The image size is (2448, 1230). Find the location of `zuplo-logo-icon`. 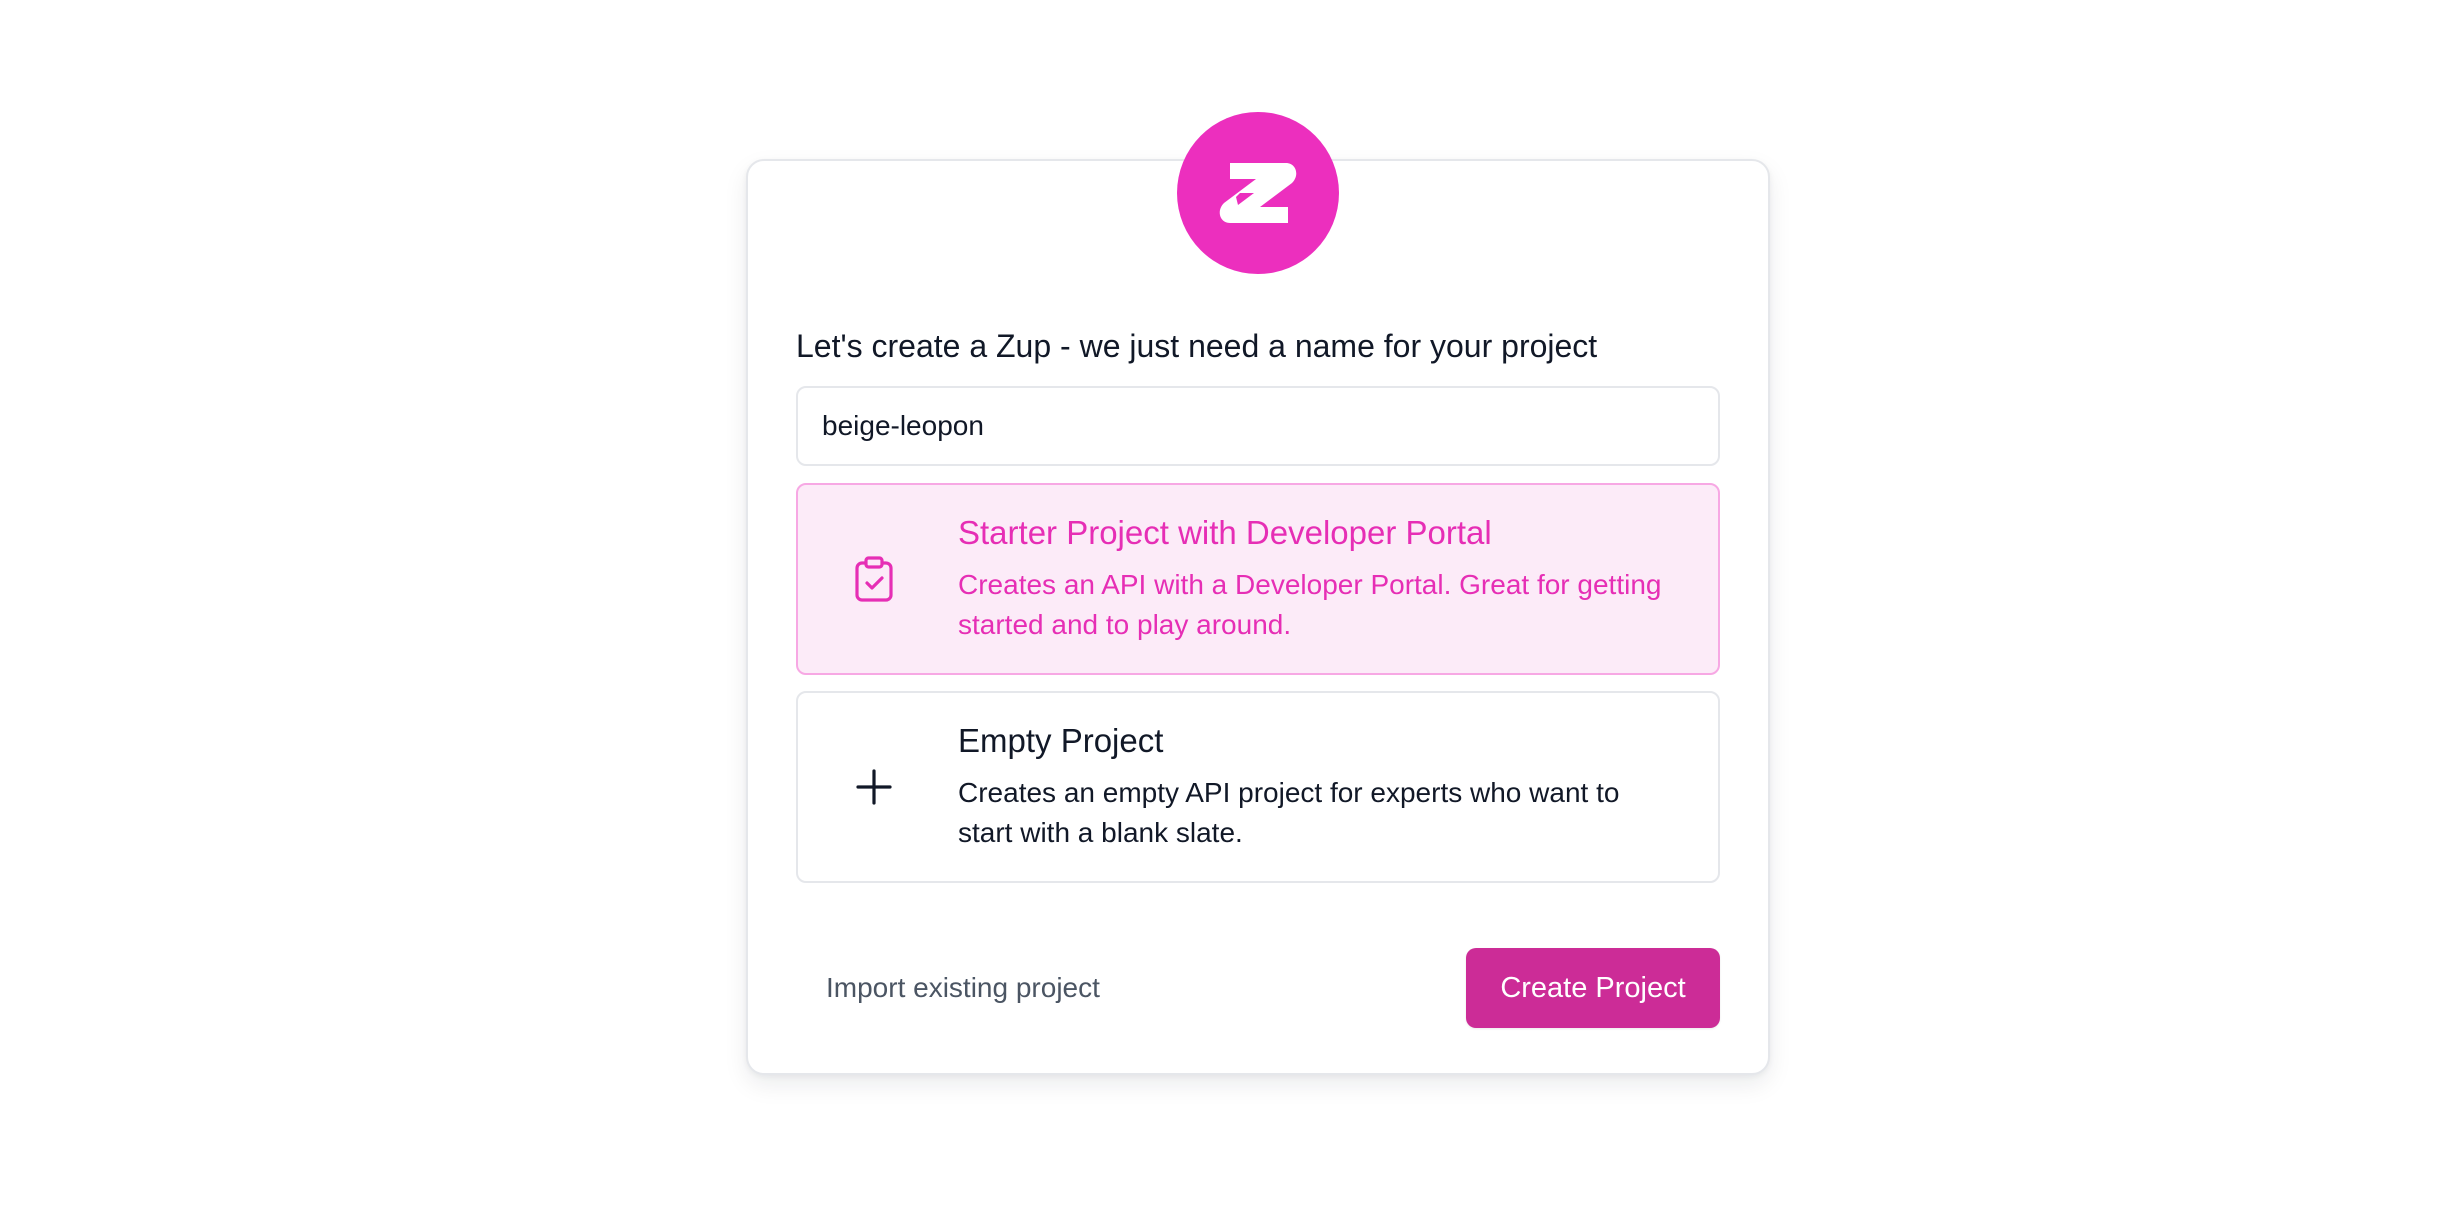

zuplo-logo-icon is located at coordinates (1258, 193).